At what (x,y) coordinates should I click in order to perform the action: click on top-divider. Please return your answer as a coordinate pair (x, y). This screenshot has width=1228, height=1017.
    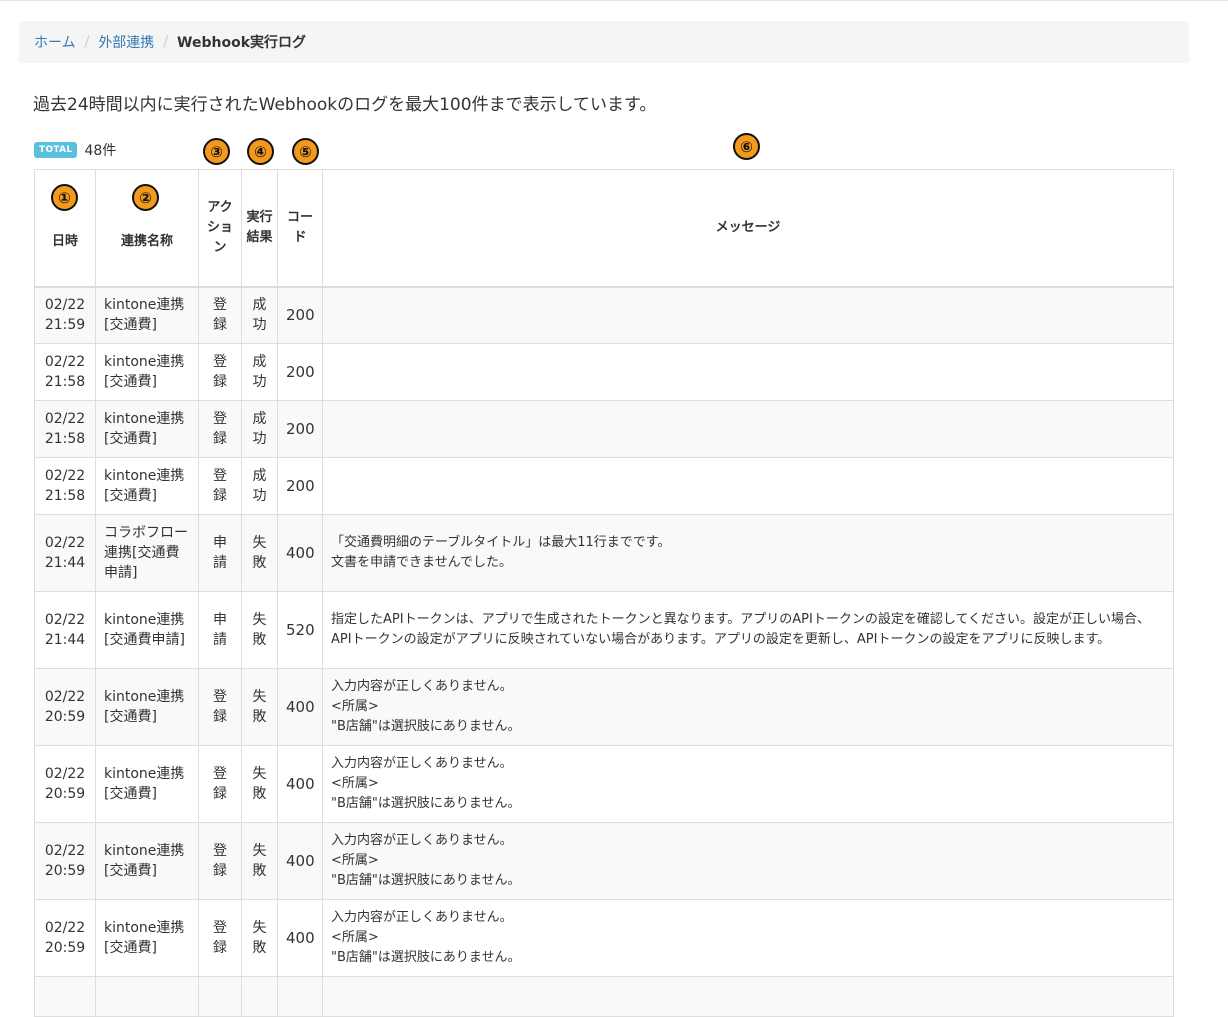
    Looking at the image, I should click on (614, 0).